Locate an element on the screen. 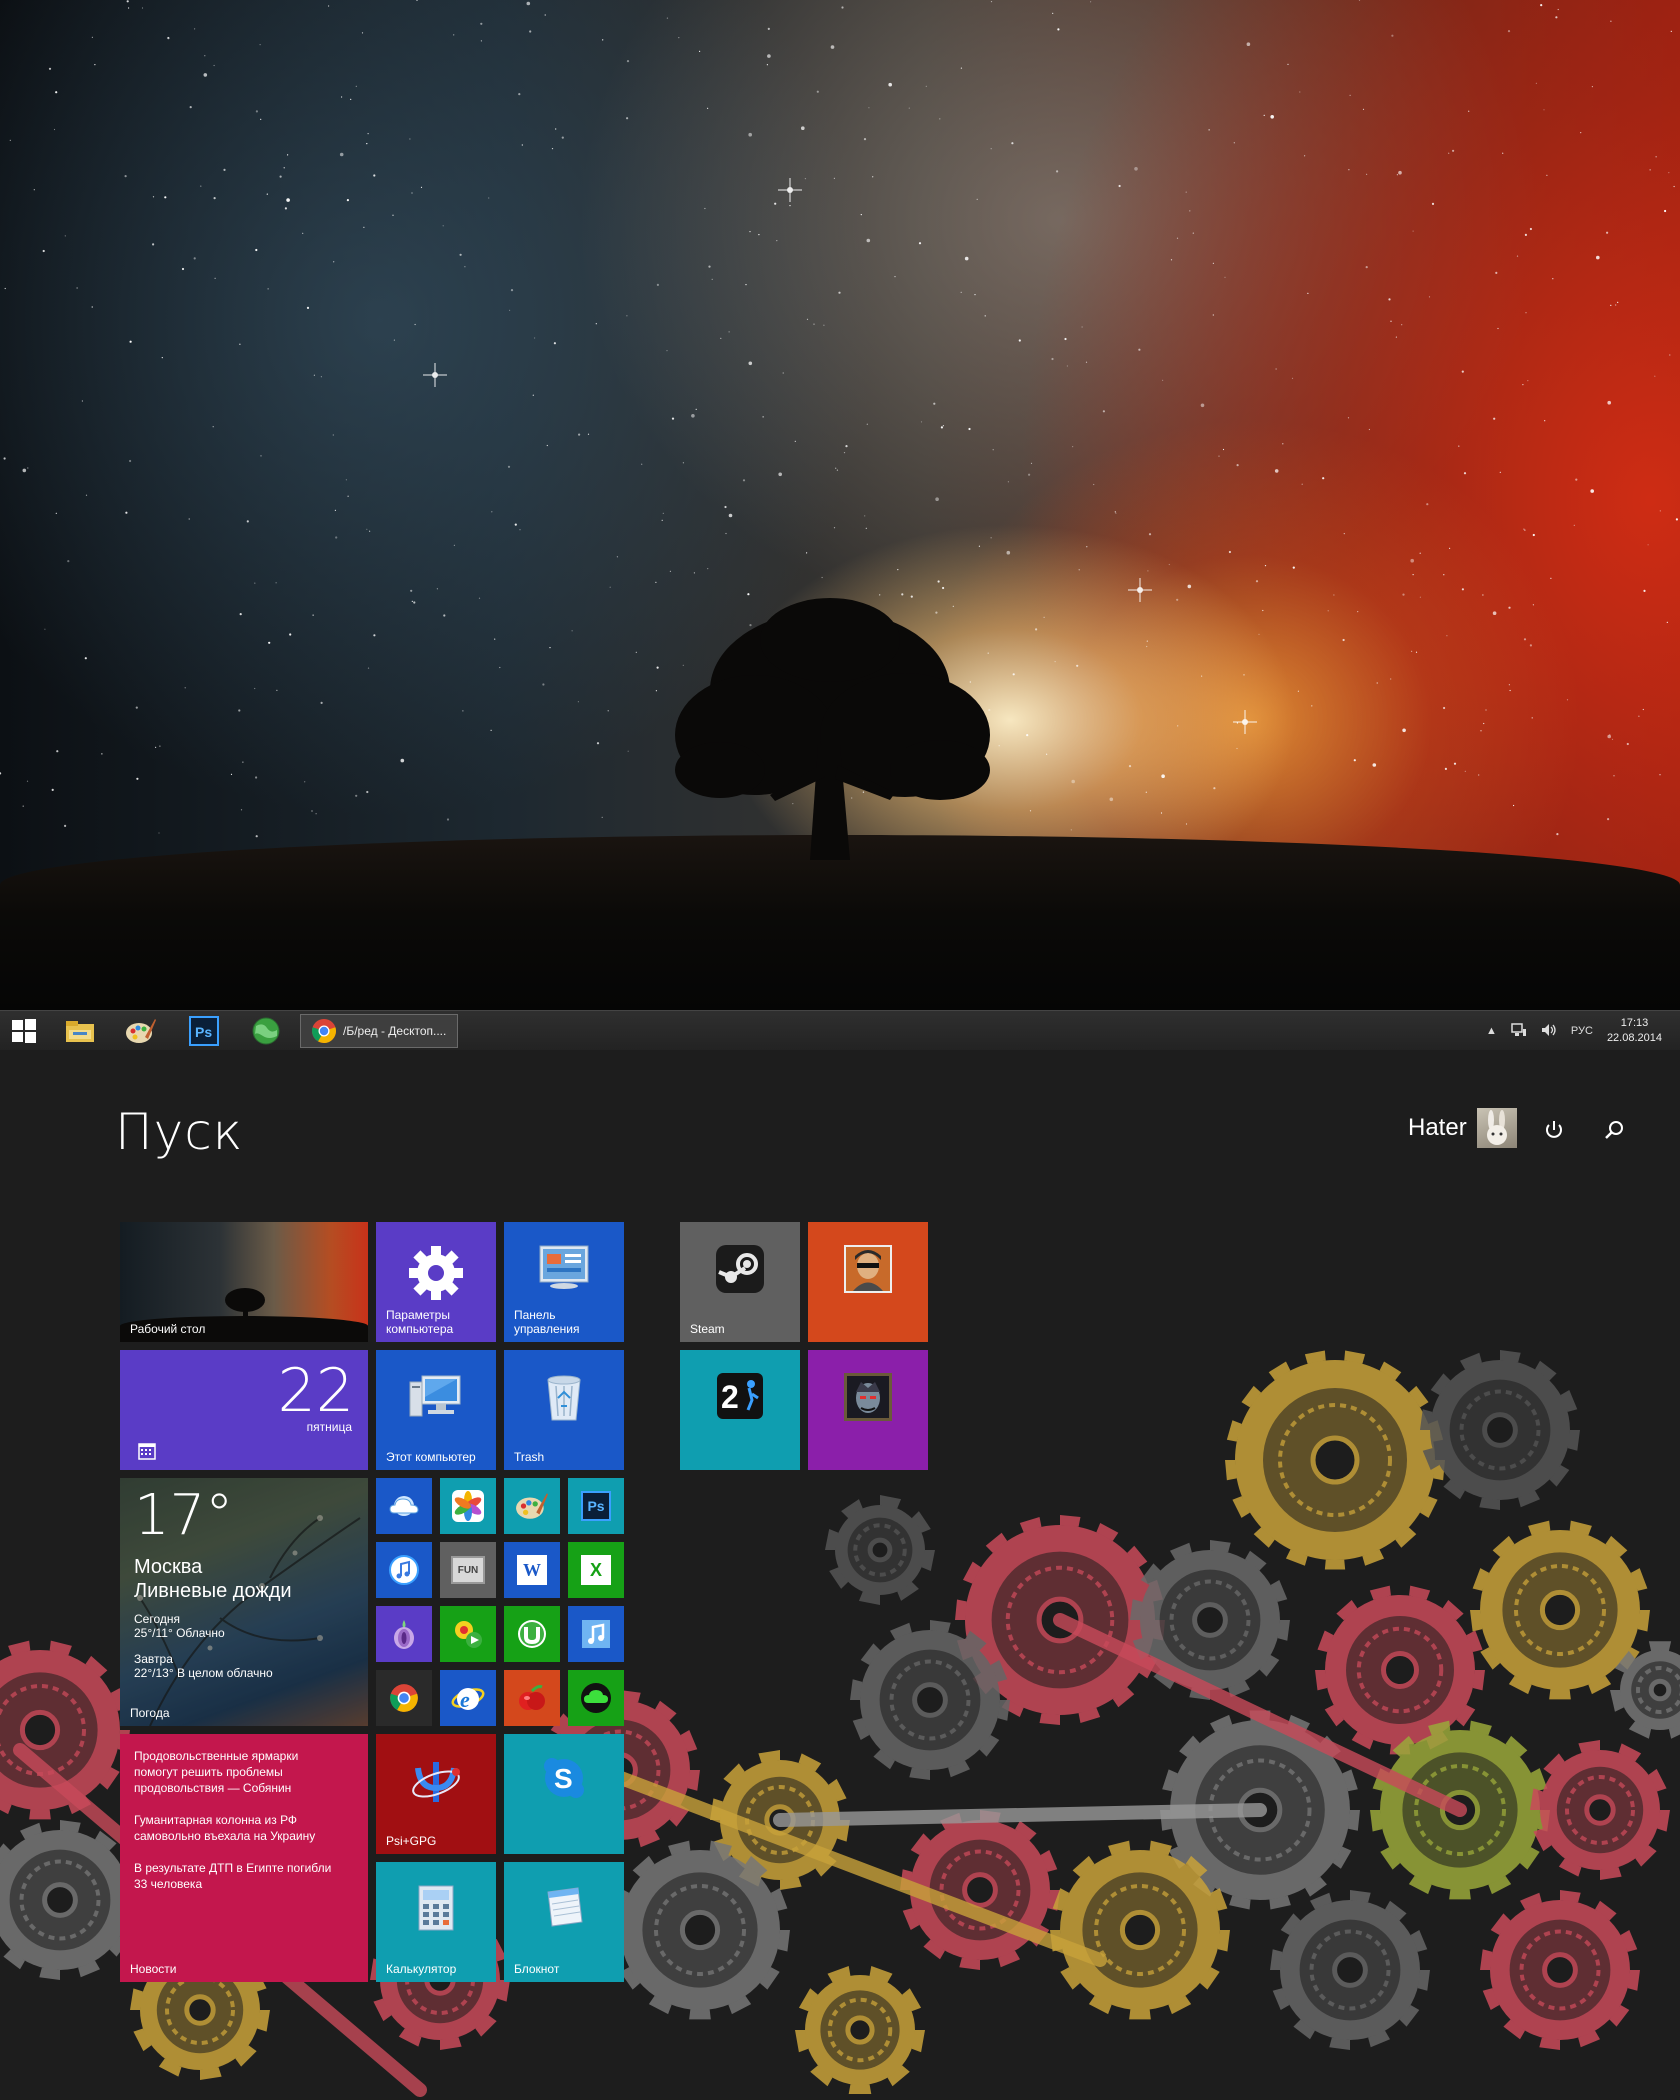 Image resolution: width=1680 pixels, height=2100 pixels. tile-pc-settings: Параметры компьютера is located at coordinates (436, 1282).